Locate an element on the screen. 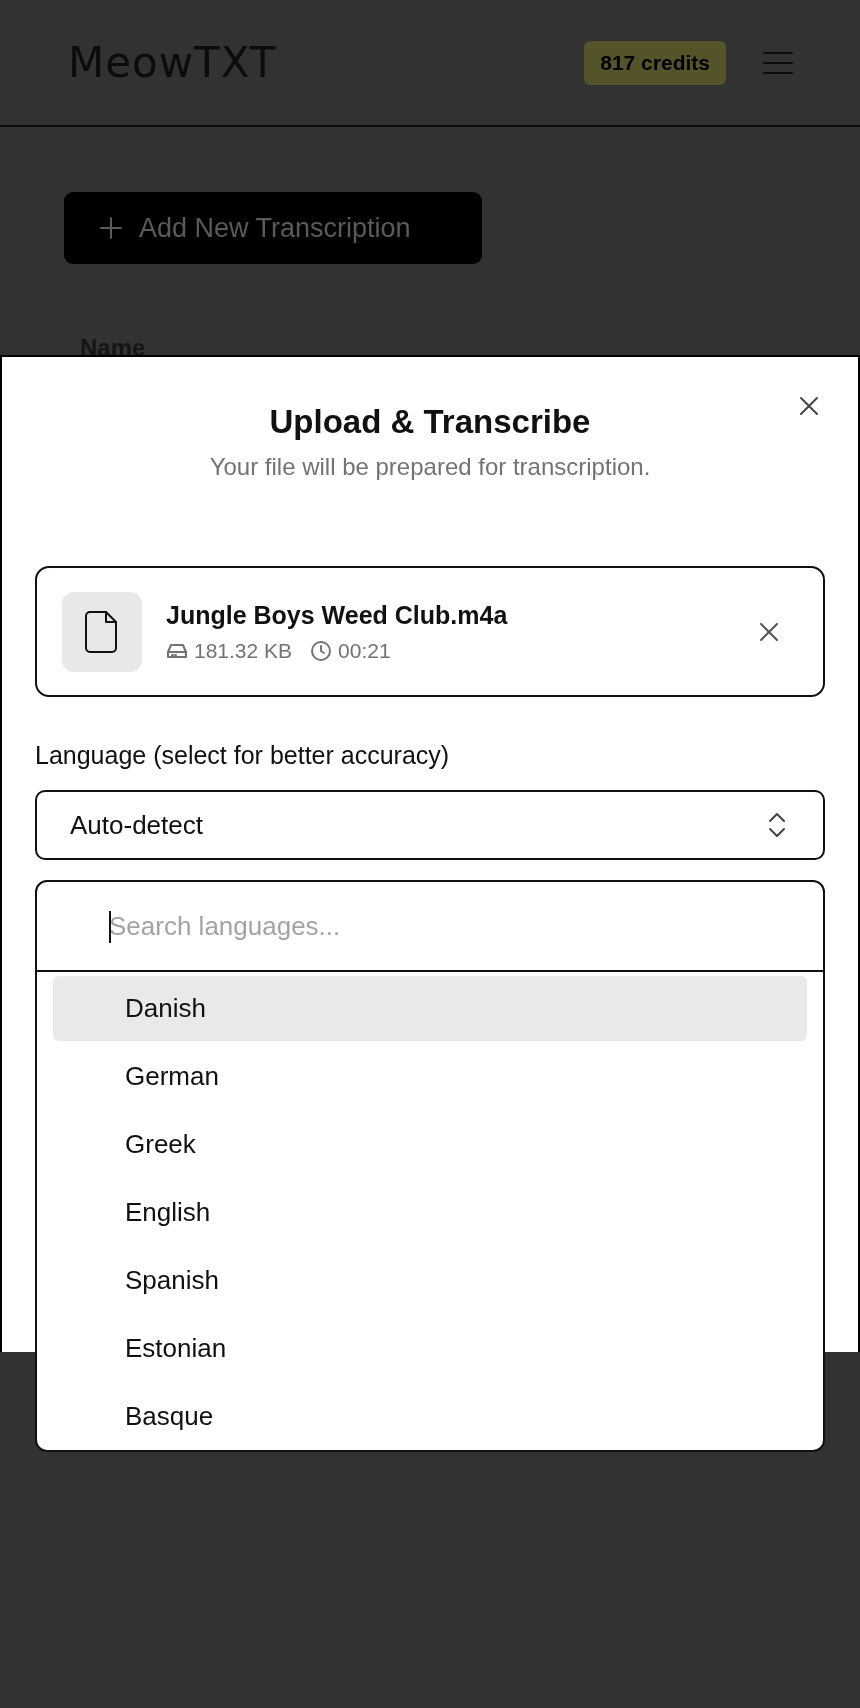 The height and width of the screenshot is (1708, 860). language-option: Greek is located at coordinates (430, 1144).